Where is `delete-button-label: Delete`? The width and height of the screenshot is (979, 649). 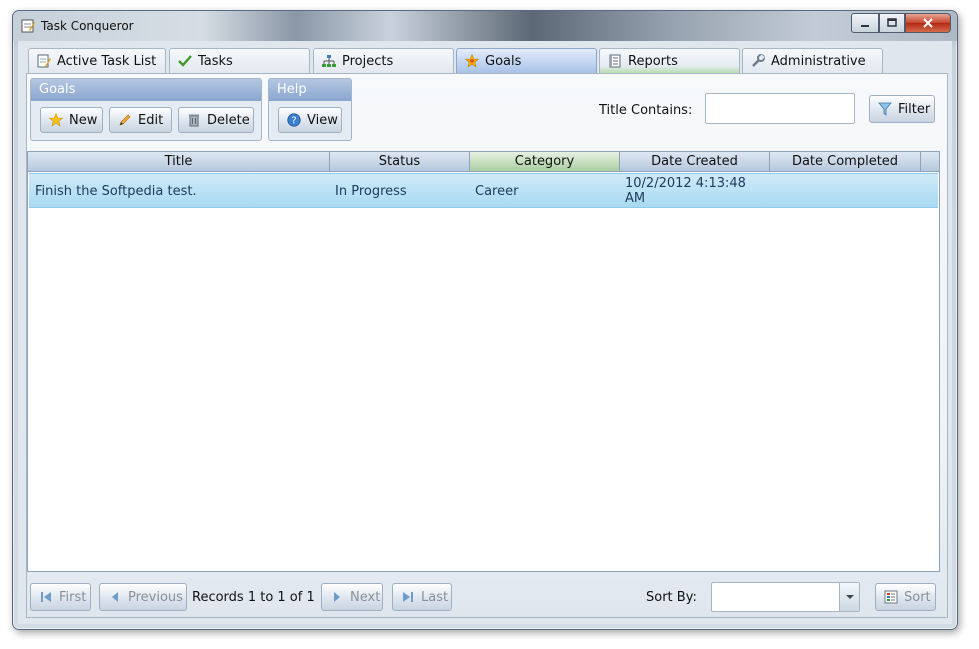
delete-button-label: Delete is located at coordinates (228, 120).